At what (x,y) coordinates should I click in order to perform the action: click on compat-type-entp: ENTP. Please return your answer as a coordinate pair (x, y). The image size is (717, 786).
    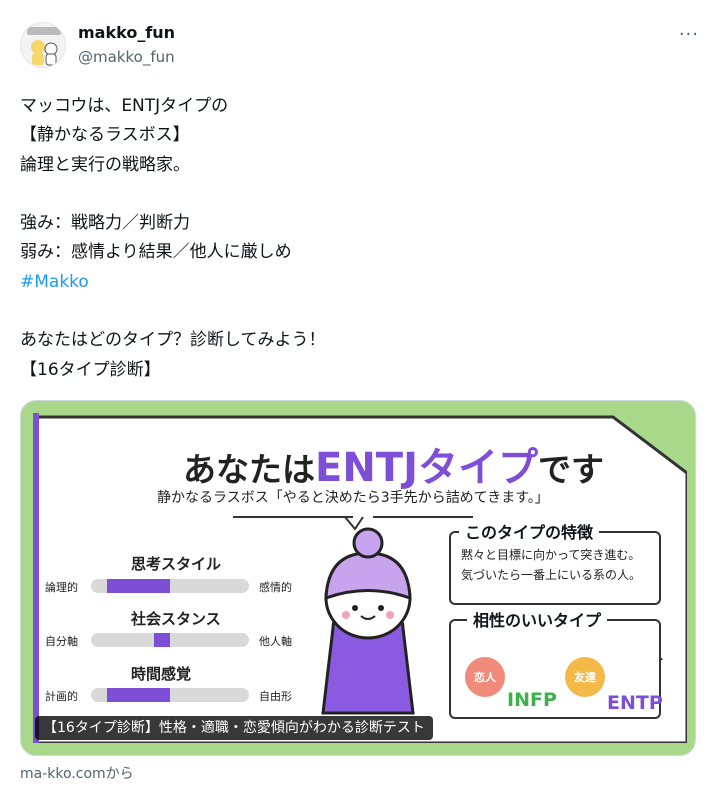
    Looking at the image, I should click on (635, 703).